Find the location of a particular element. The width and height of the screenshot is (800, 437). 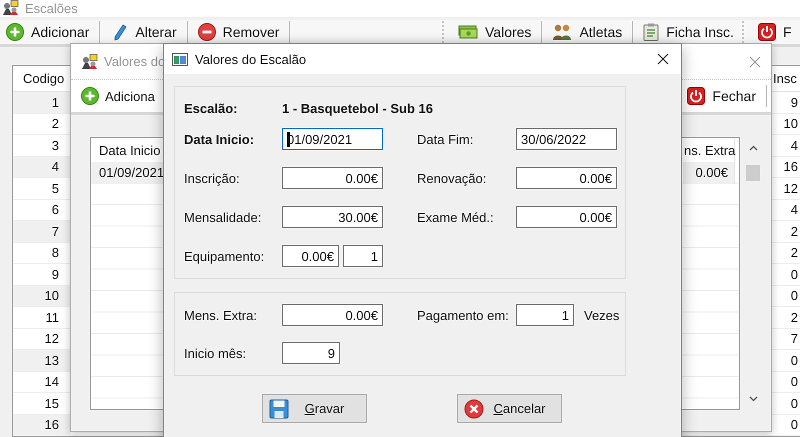

people-icon is located at coordinates (562, 31).